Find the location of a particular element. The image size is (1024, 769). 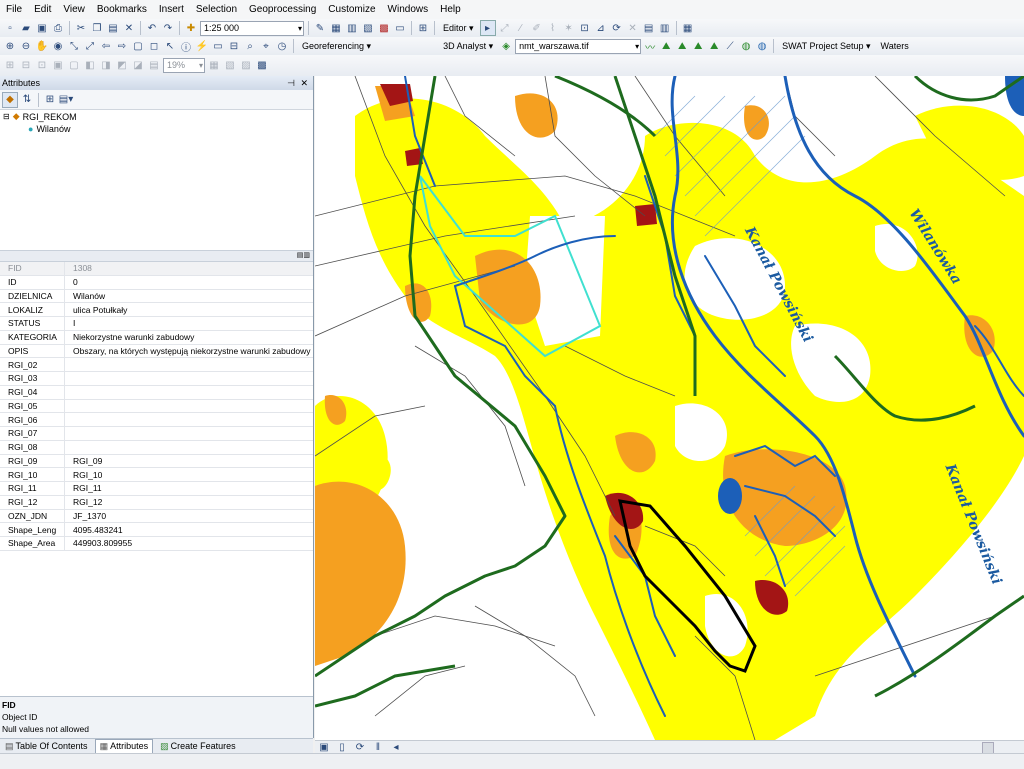

close-icon: ✕ is located at coordinates (304, 83).